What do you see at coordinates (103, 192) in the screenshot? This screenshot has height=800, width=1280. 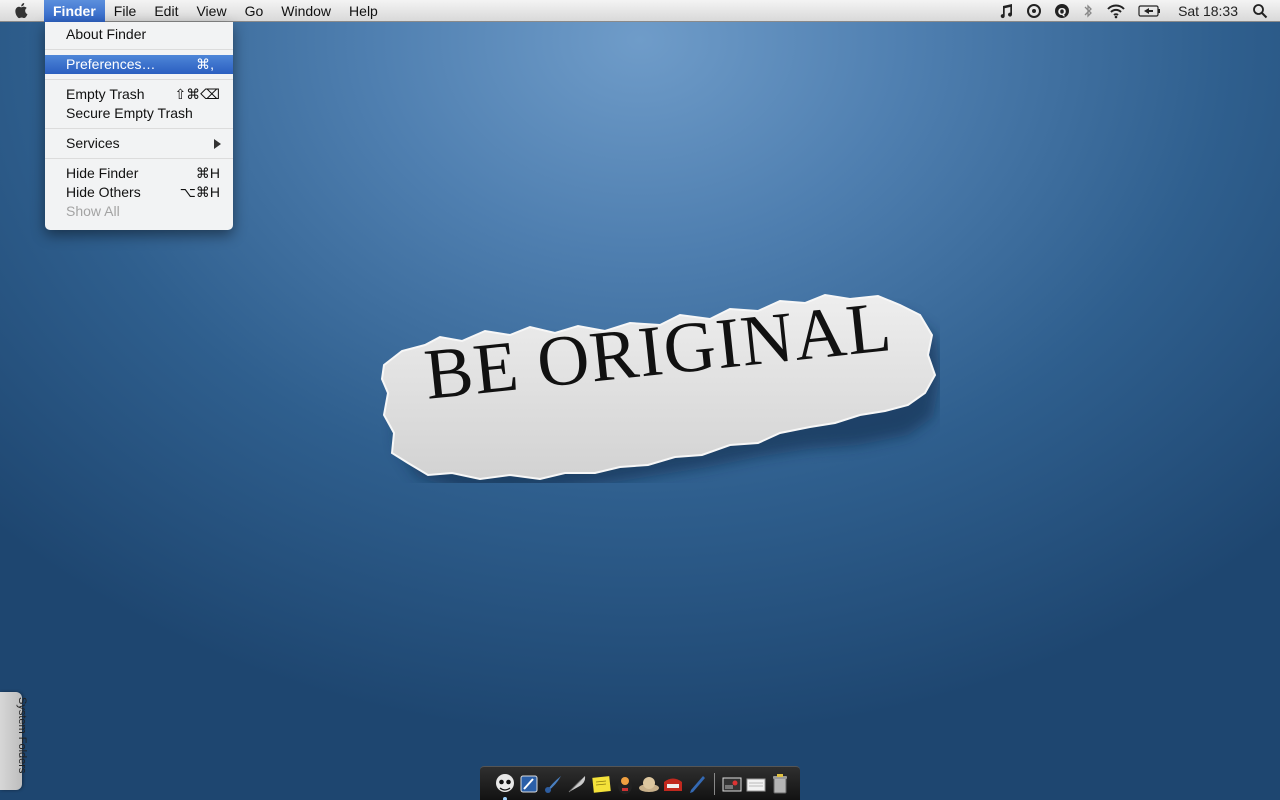 I see `menu-item-label: Hide Others` at bounding box center [103, 192].